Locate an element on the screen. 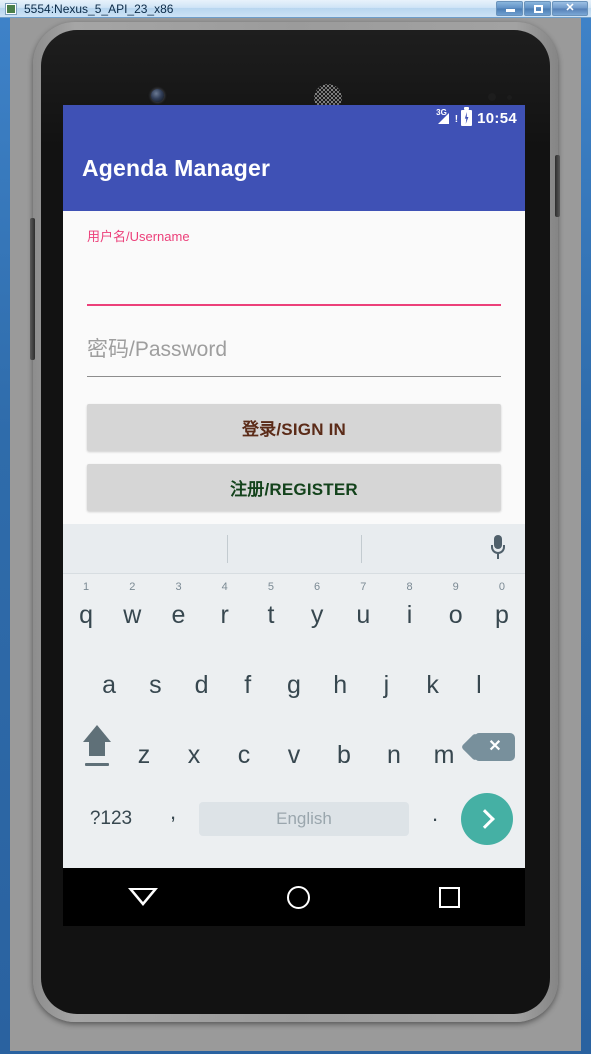 This screenshot has height=1054, width=591. key-number: 5 is located at coordinates (270, 587).